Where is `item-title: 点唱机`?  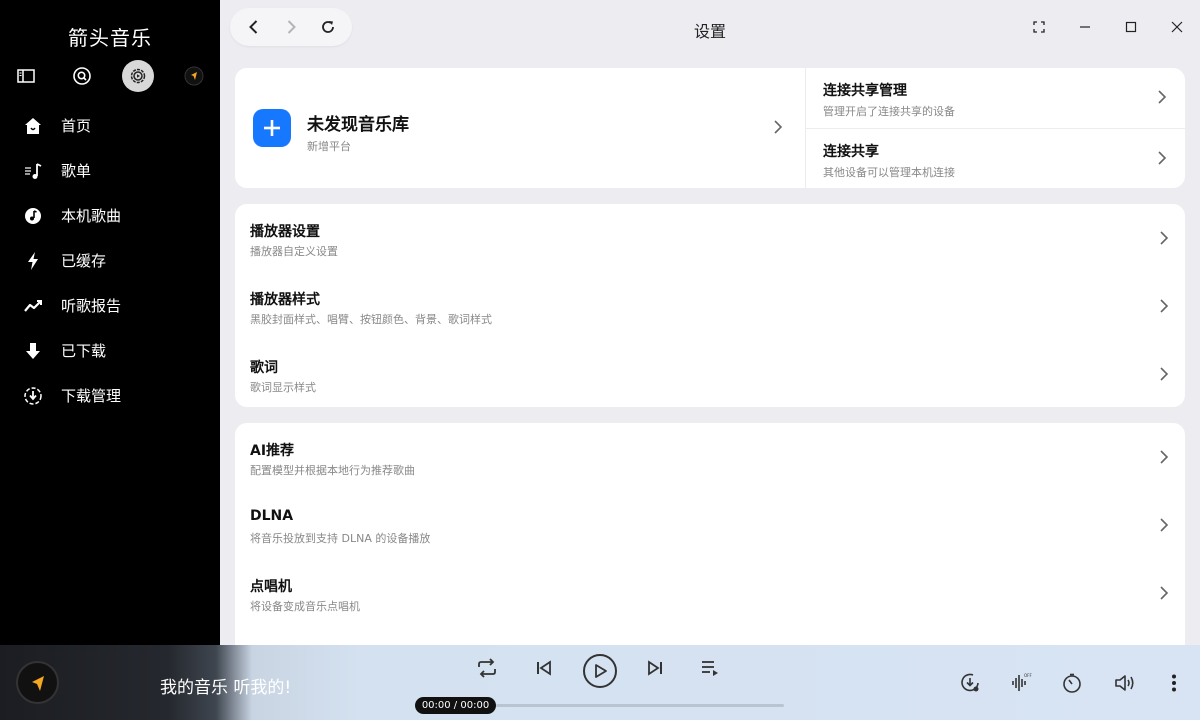 item-title: 点唱机 is located at coordinates (271, 587).